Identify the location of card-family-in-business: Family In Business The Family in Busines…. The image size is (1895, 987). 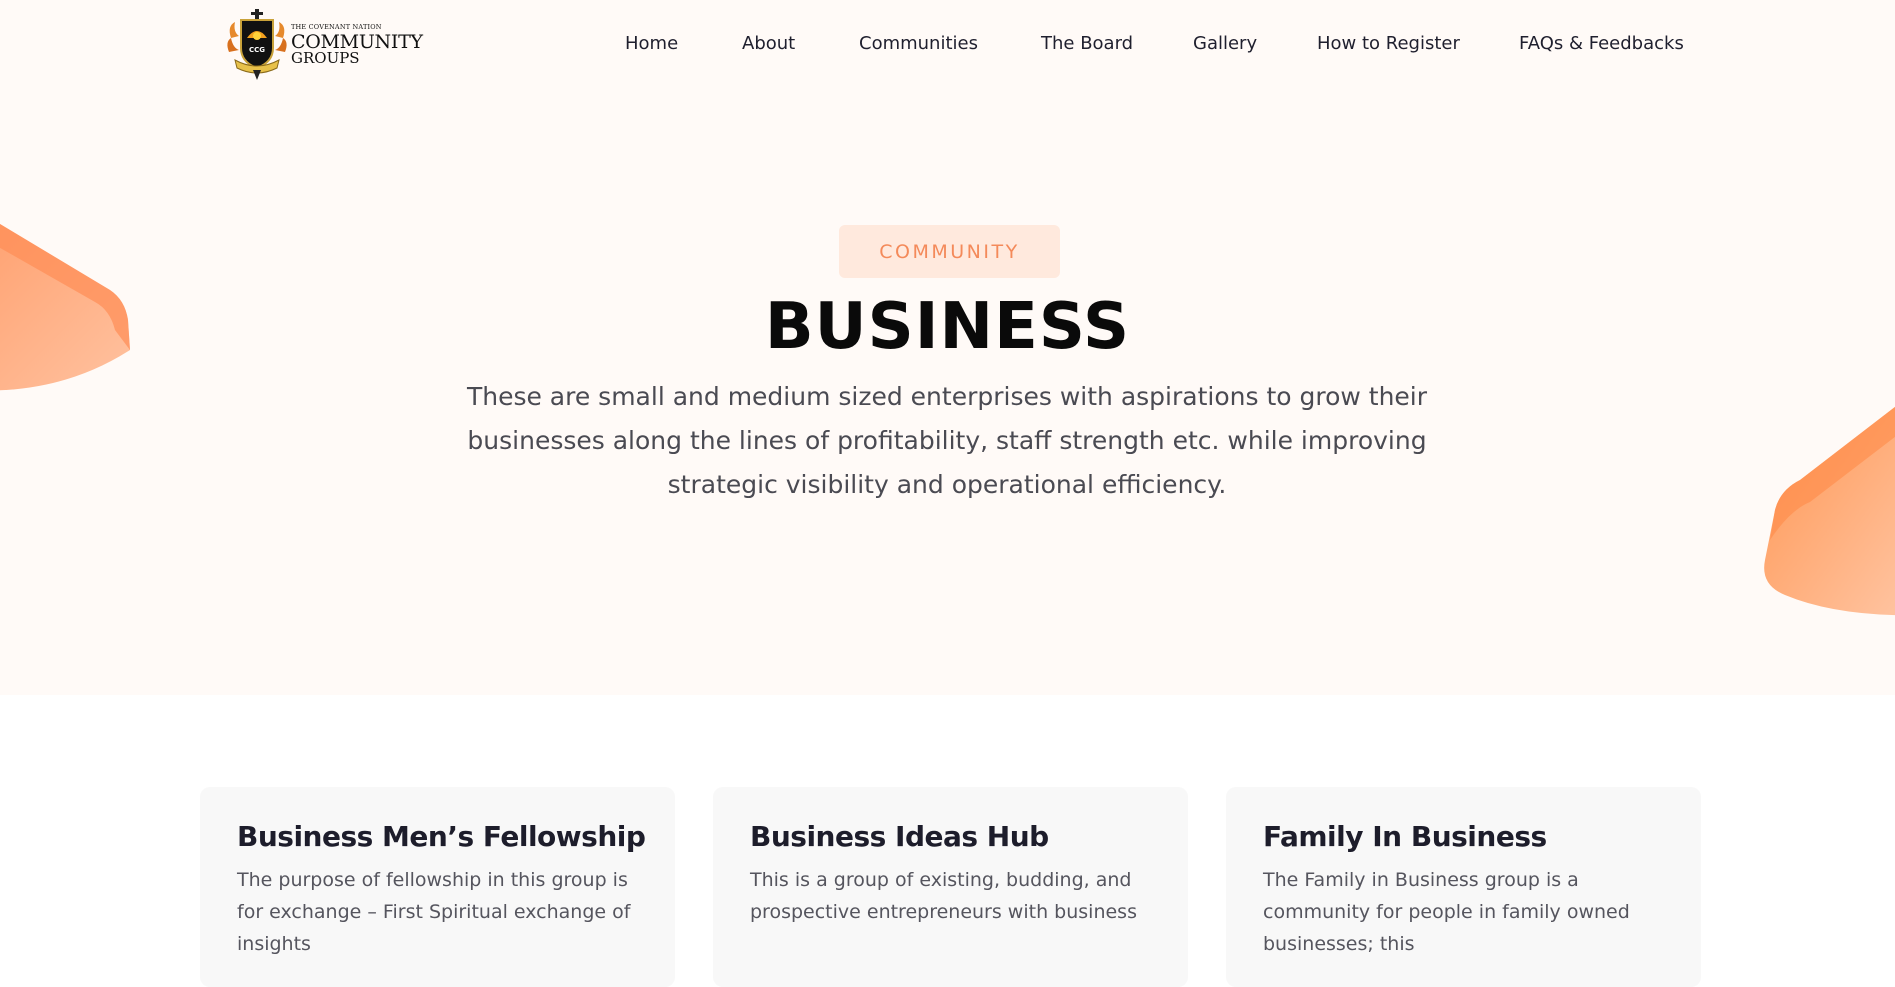
(1463, 887).